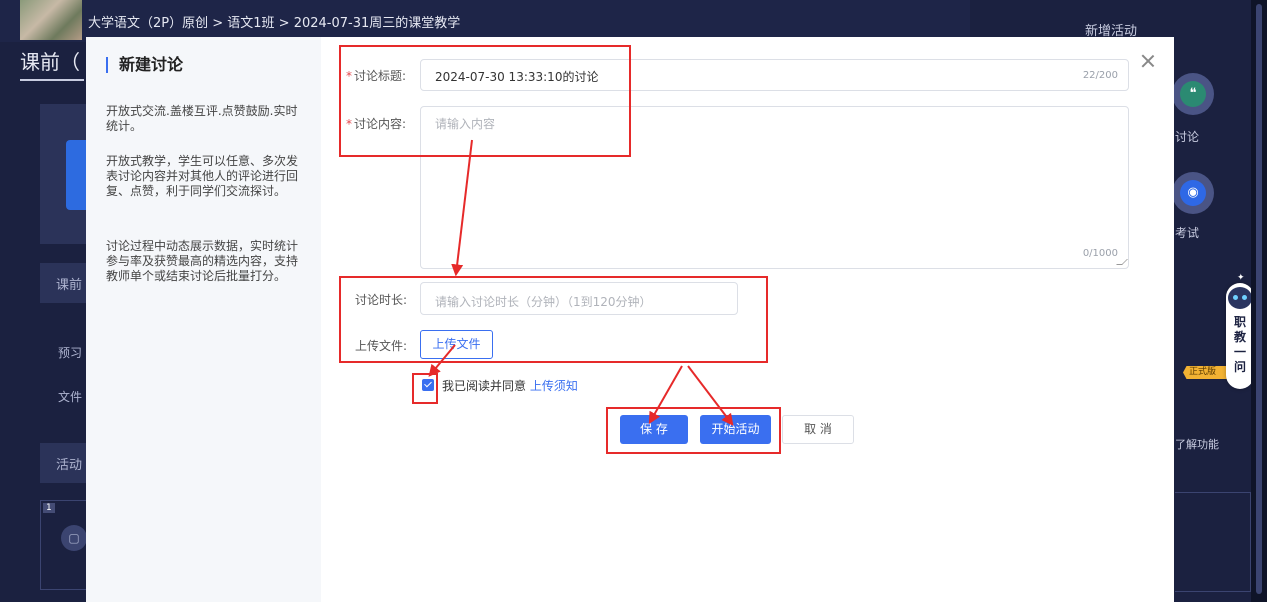 The image size is (1267, 602). Describe the element at coordinates (654, 429) in the screenshot. I see `save-button: 保 存` at that location.